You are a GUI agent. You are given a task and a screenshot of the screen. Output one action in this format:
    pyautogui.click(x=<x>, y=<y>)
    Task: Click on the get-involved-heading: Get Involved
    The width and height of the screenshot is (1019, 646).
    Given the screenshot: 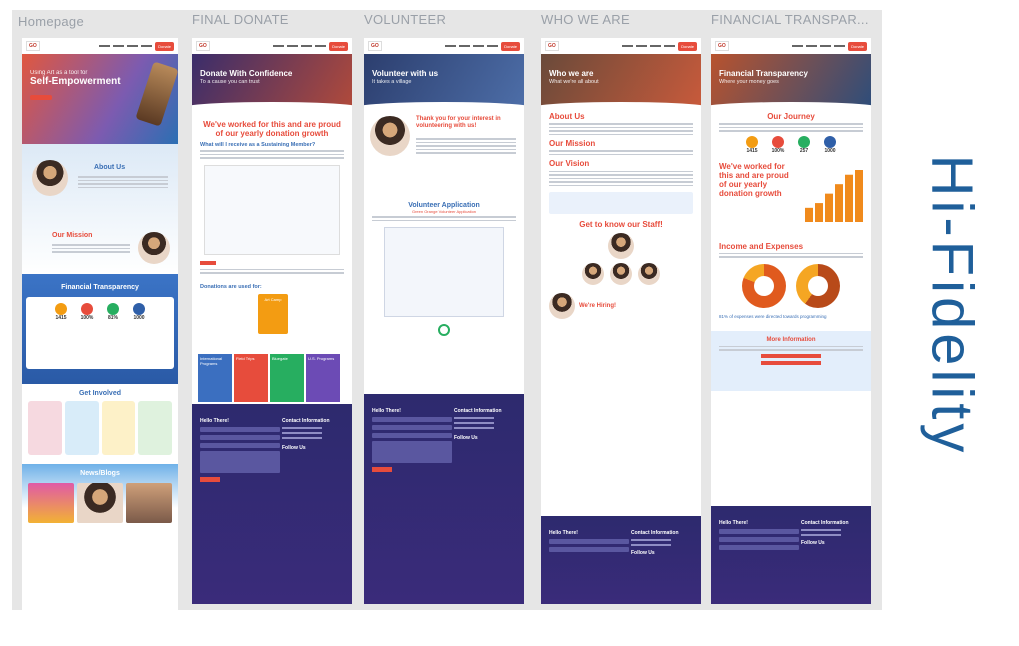 What is the action you would take?
    pyautogui.click(x=99, y=393)
    